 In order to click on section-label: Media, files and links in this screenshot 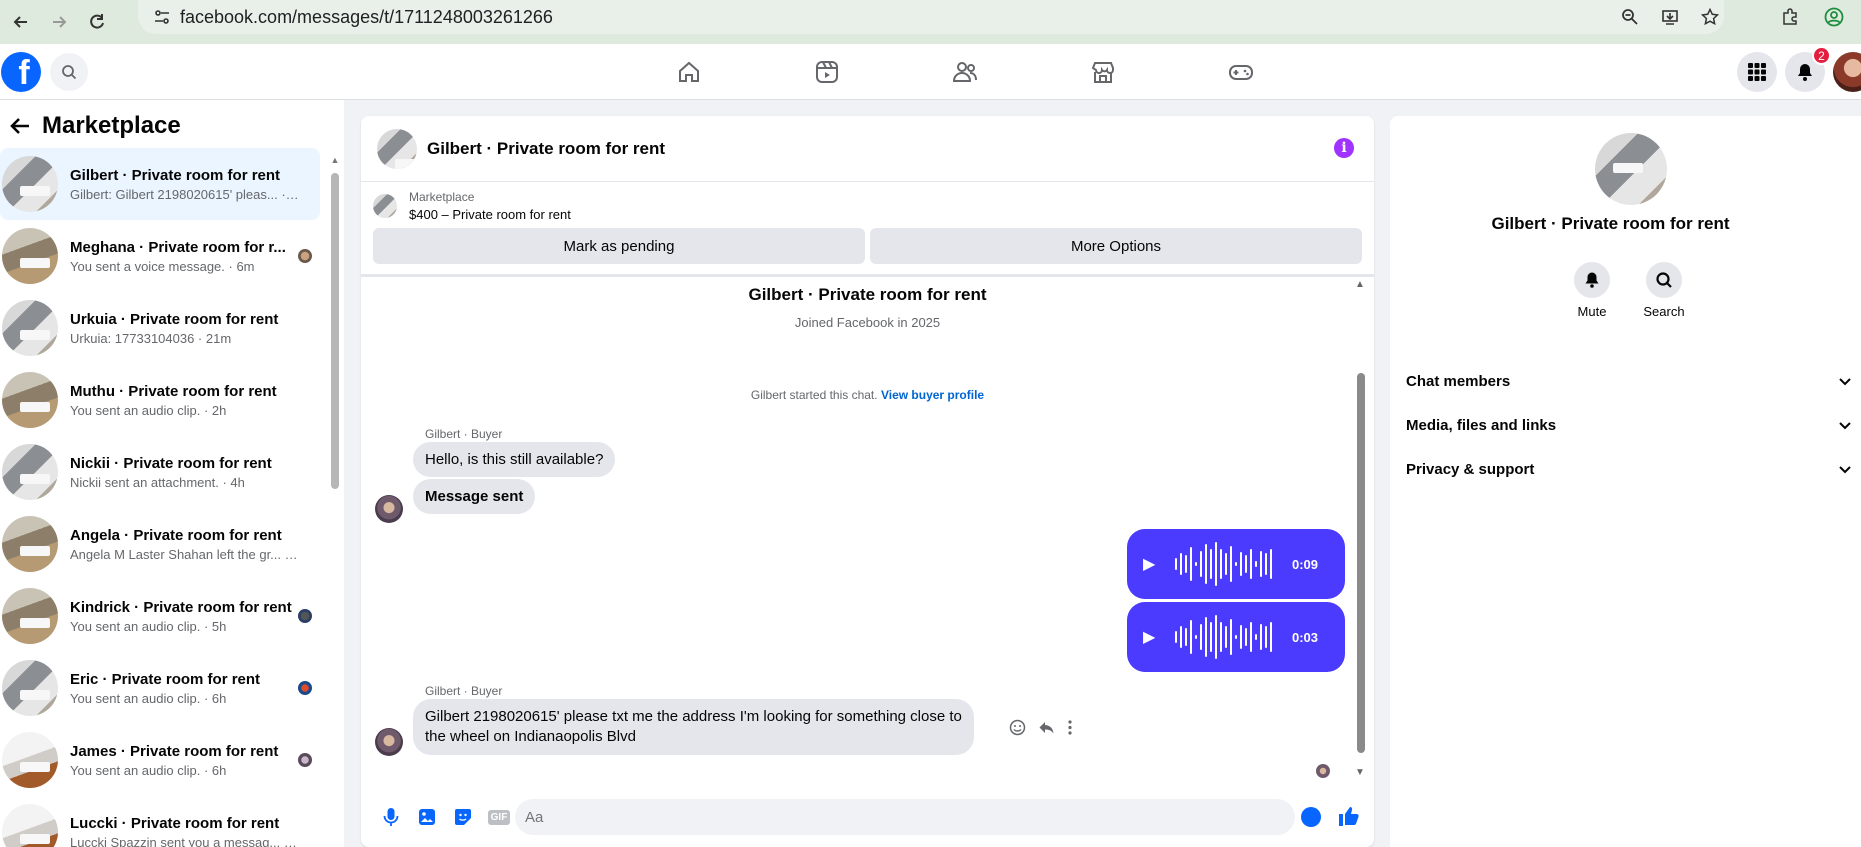, I will do `click(1481, 425)`.